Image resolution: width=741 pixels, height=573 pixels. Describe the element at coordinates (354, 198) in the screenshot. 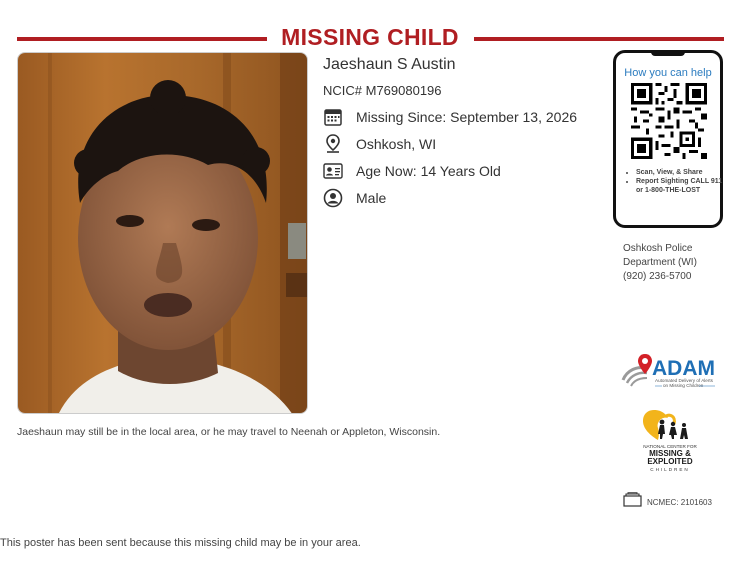

I see `sex-row: Male` at that location.